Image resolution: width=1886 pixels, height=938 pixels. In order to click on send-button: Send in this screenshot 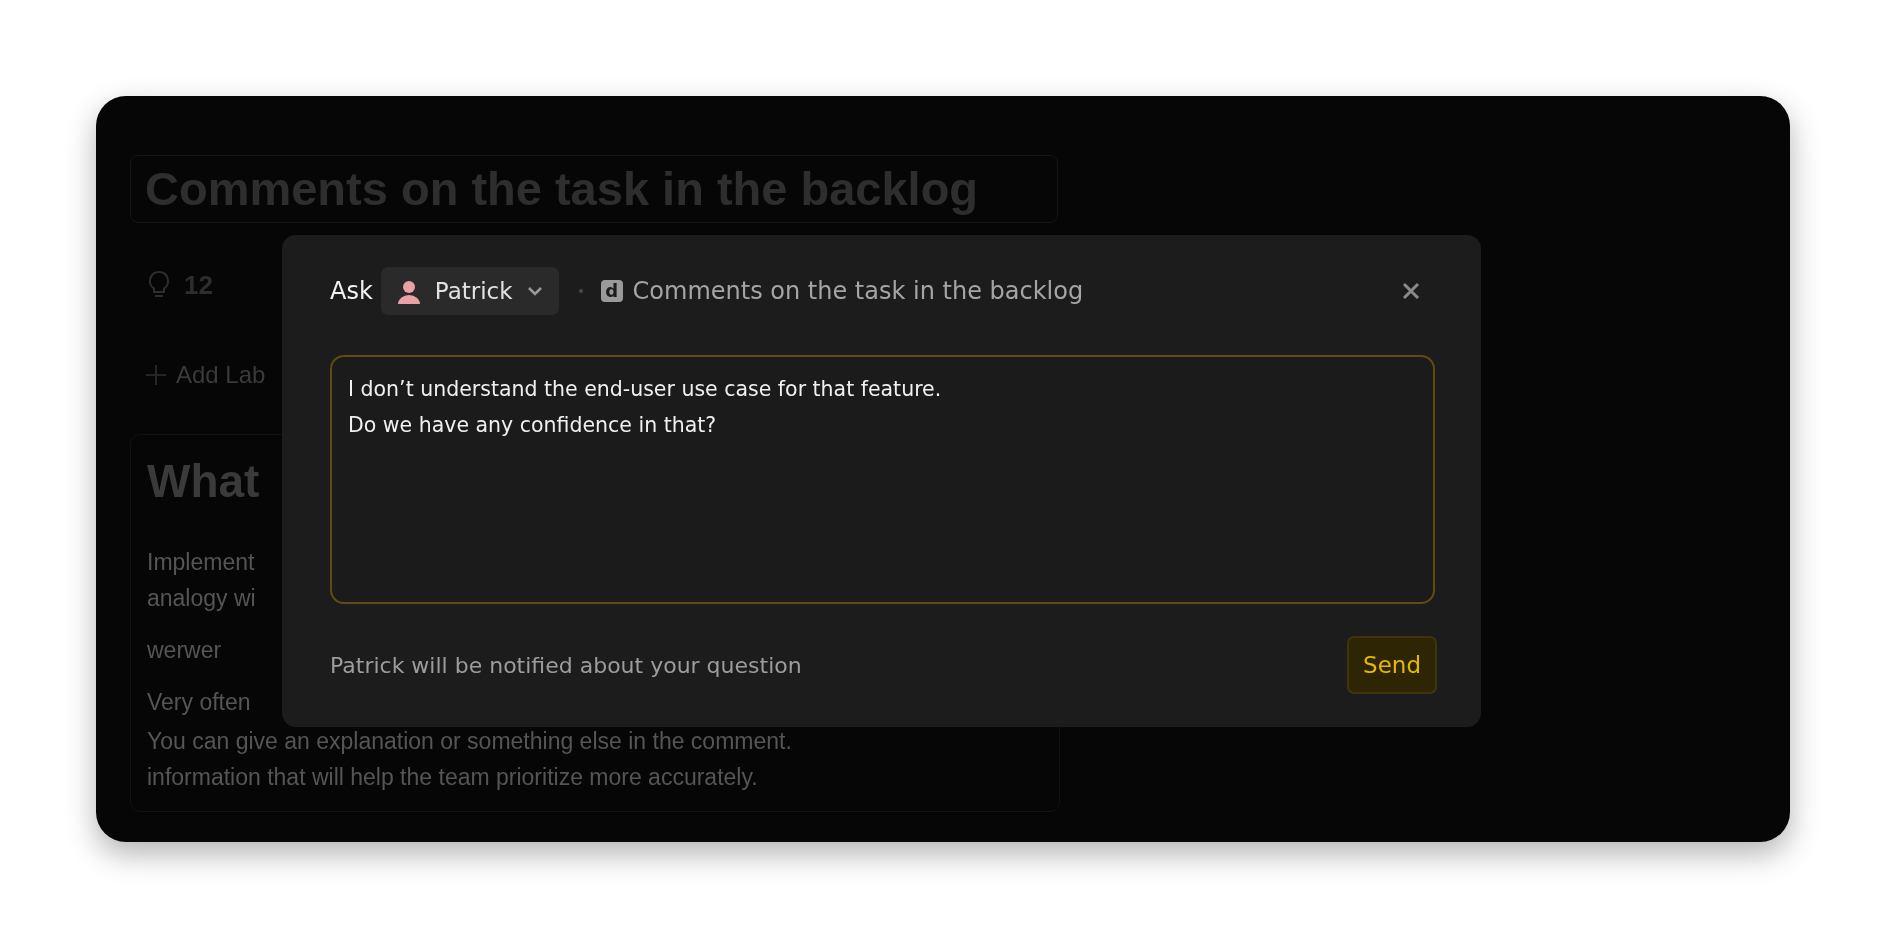, I will do `click(1392, 665)`.